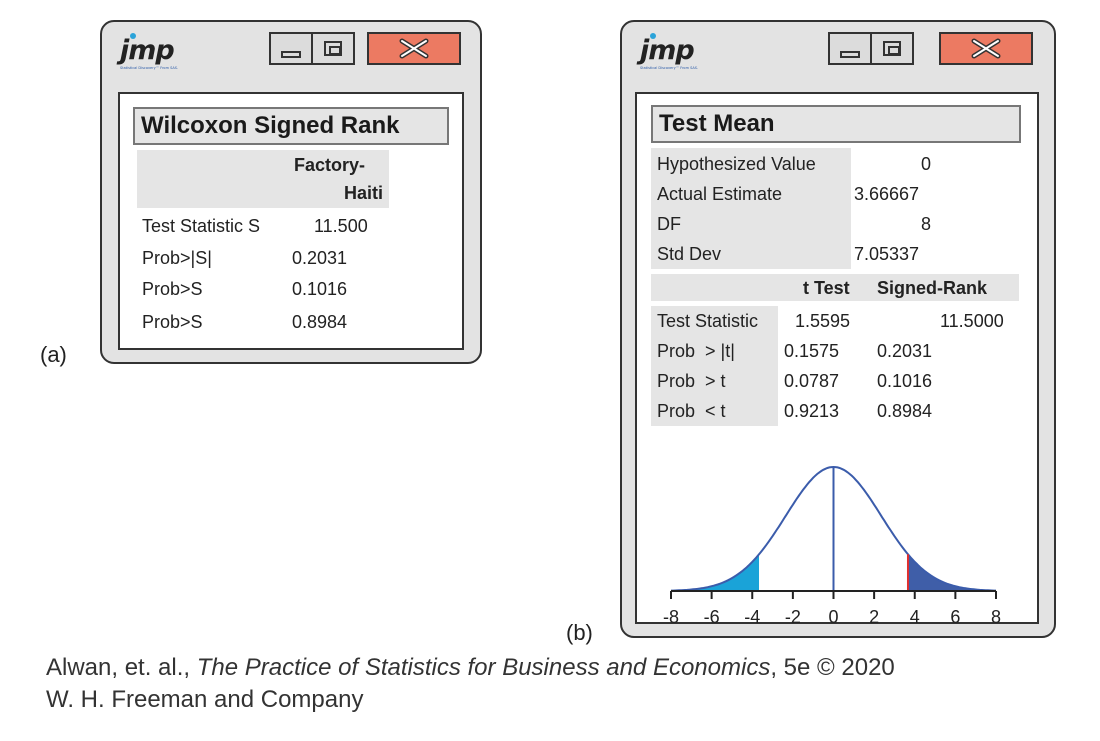 This screenshot has width=1100, height=741. What do you see at coordinates (720, 194) in the screenshot?
I see `summary-label: Actual Estimate` at bounding box center [720, 194].